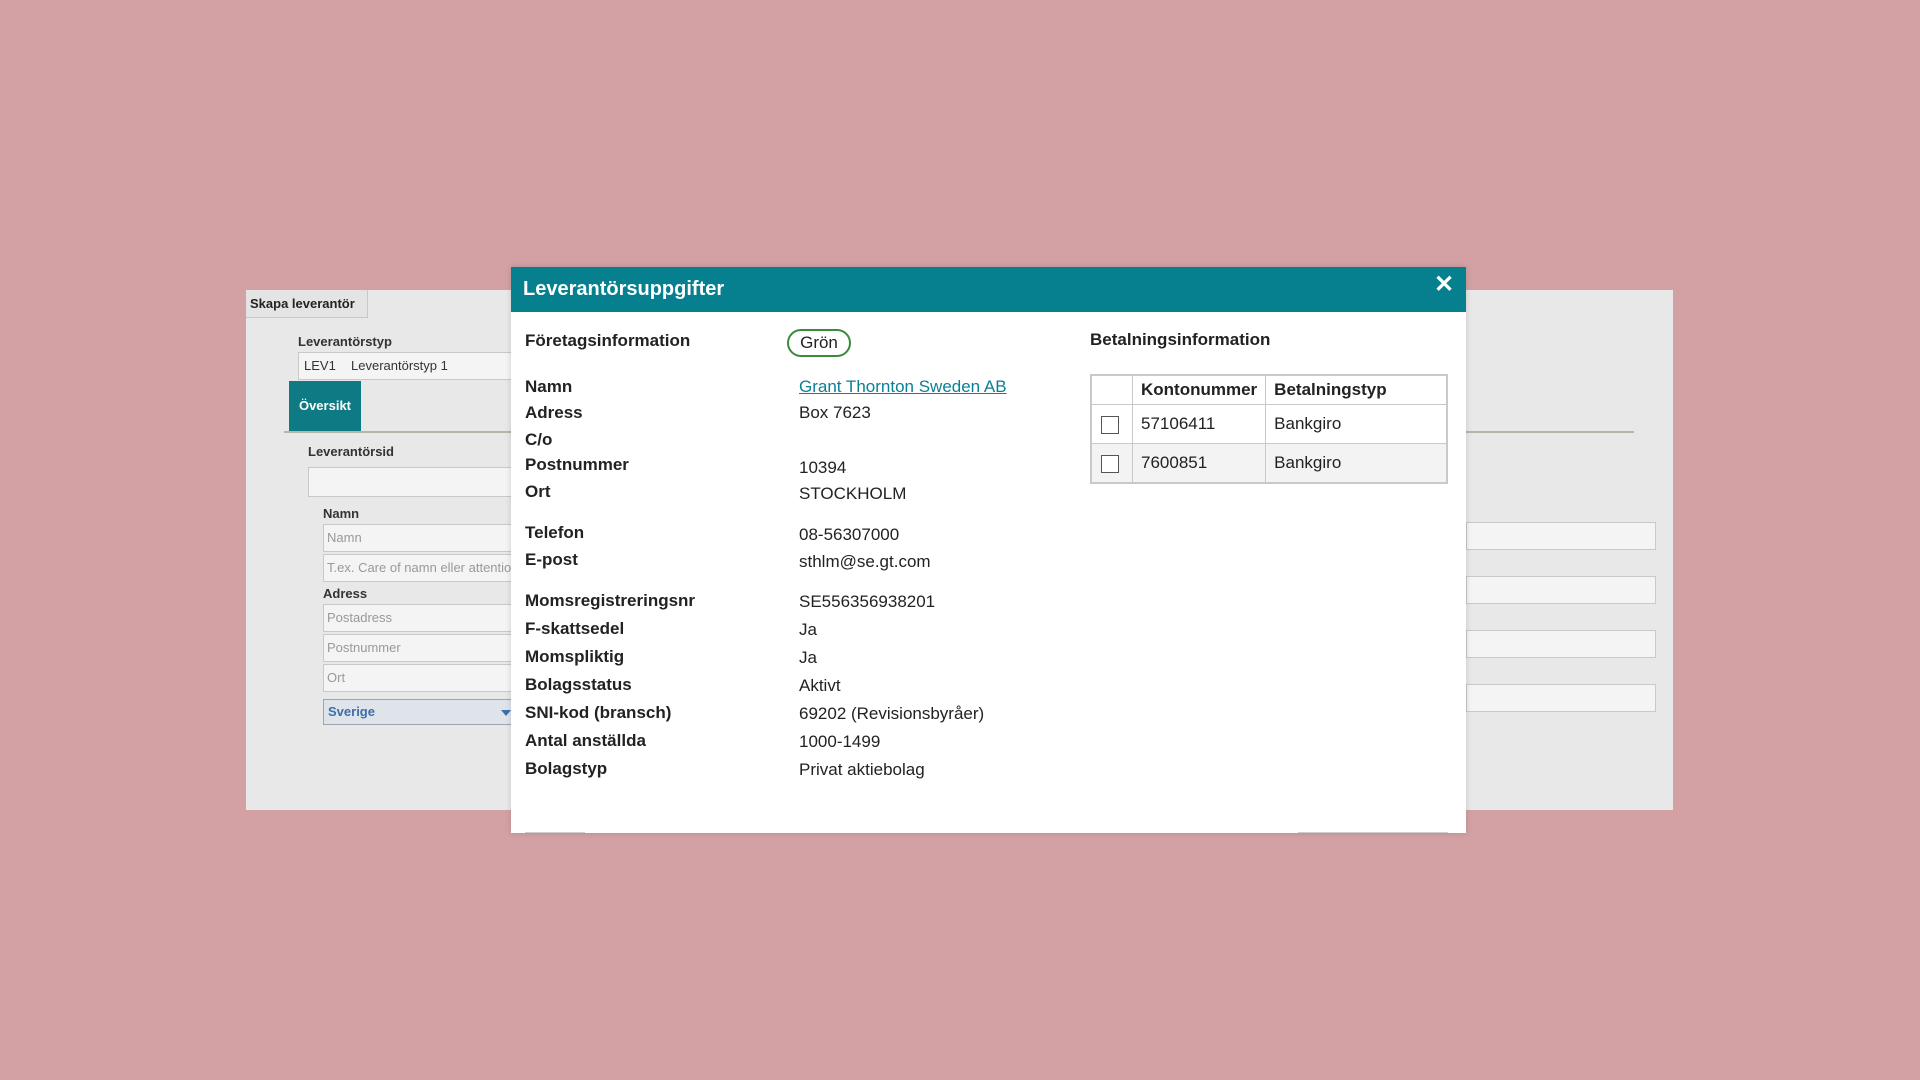 The width and height of the screenshot is (1920, 1080). What do you see at coordinates (862, 769) in the screenshot?
I see `info-value: Privat aktiebolag` at bounding box center [862, 769].